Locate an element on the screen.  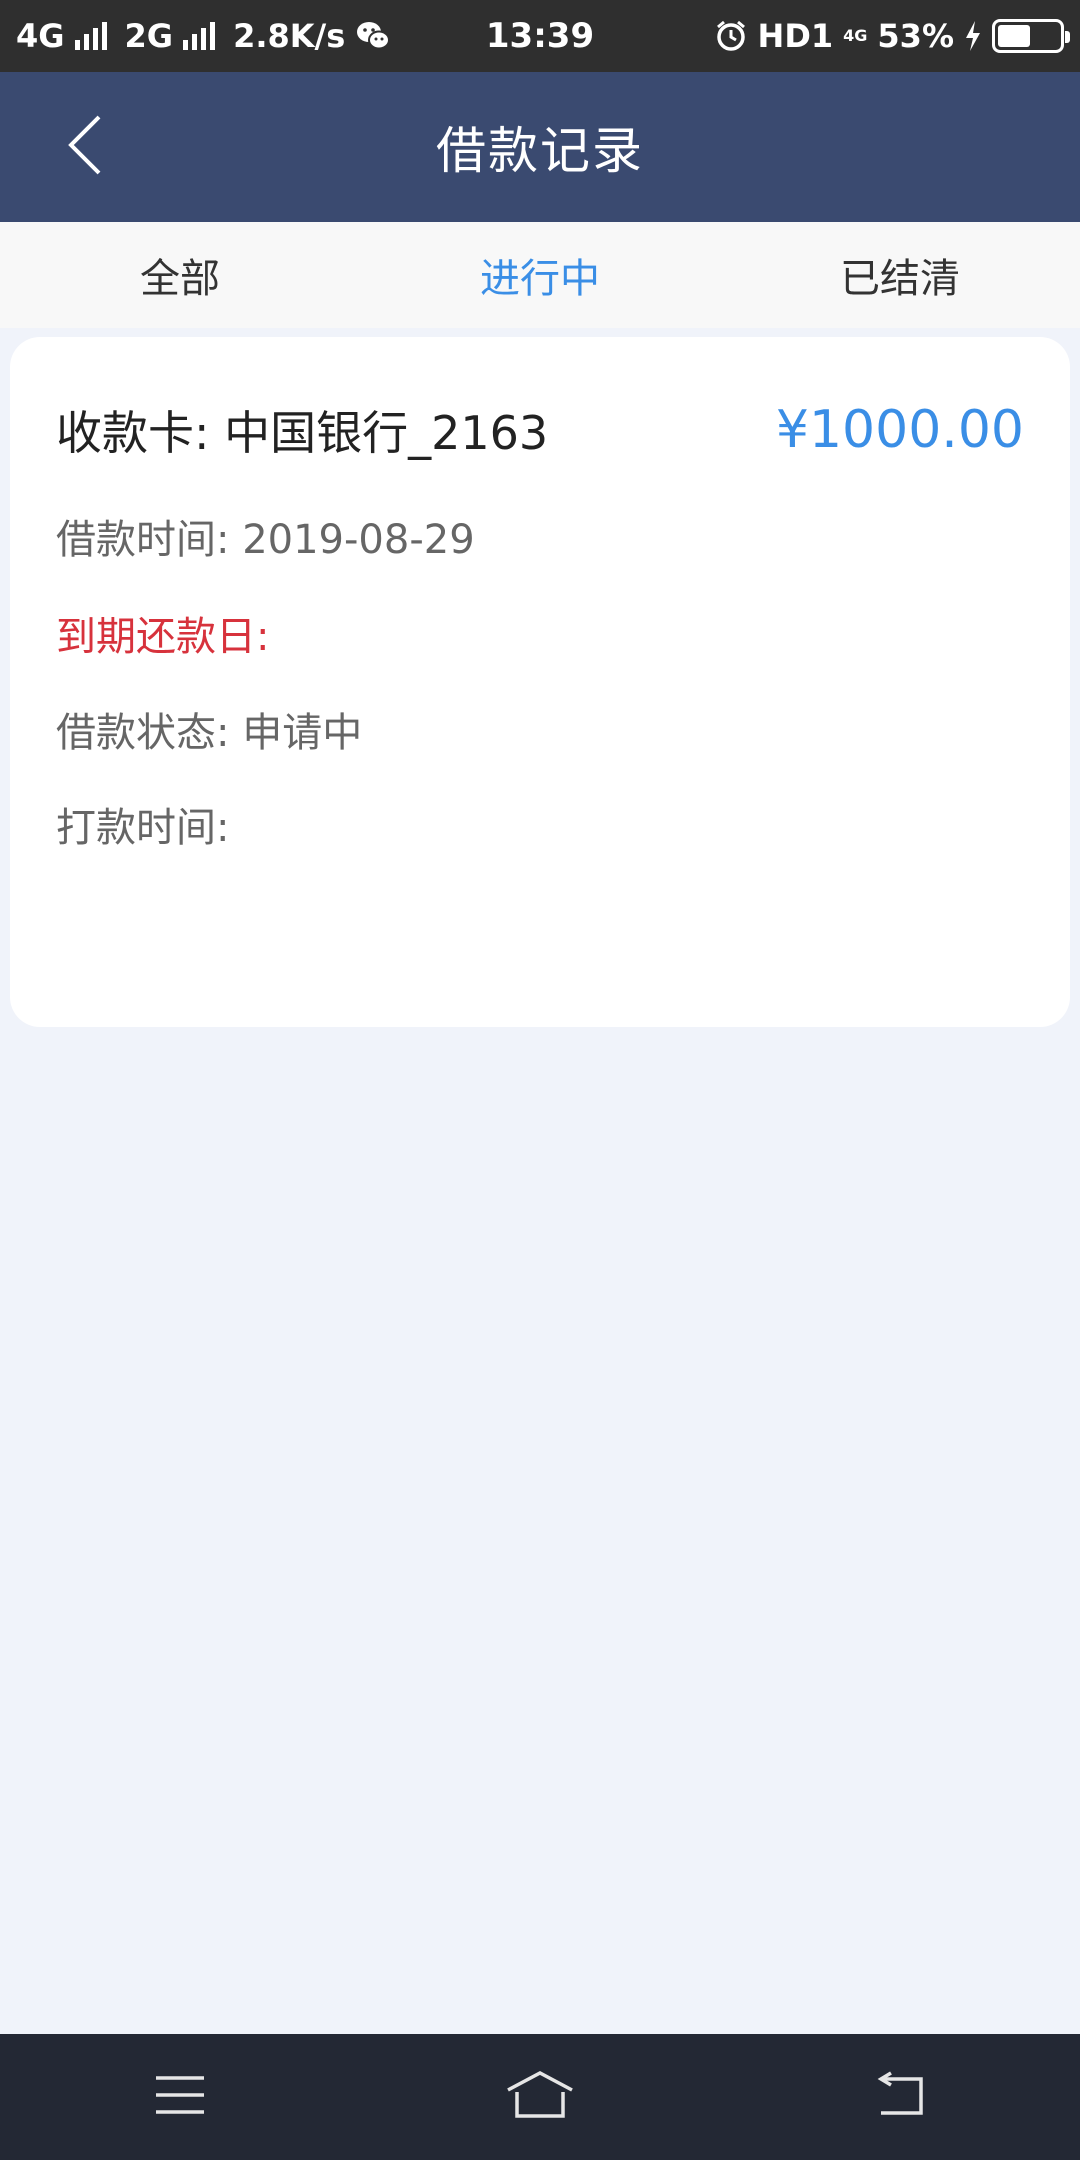
receiving-card-label: 收款卡: 中国银行_2163 is located at coordinates (302, 433).